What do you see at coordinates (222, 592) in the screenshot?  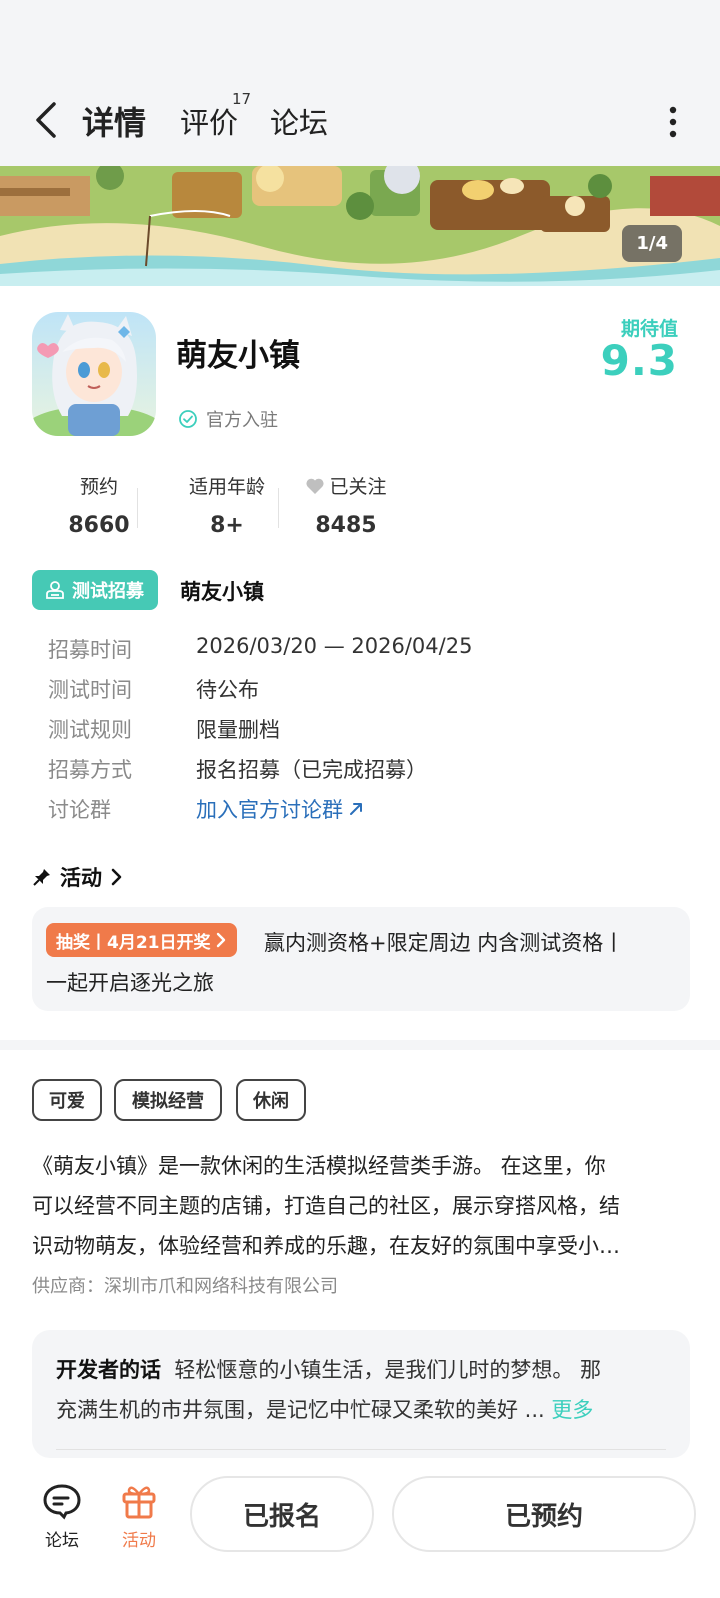 I see `recruit-title: 萌友小镇` at bounding box center [222, 592].